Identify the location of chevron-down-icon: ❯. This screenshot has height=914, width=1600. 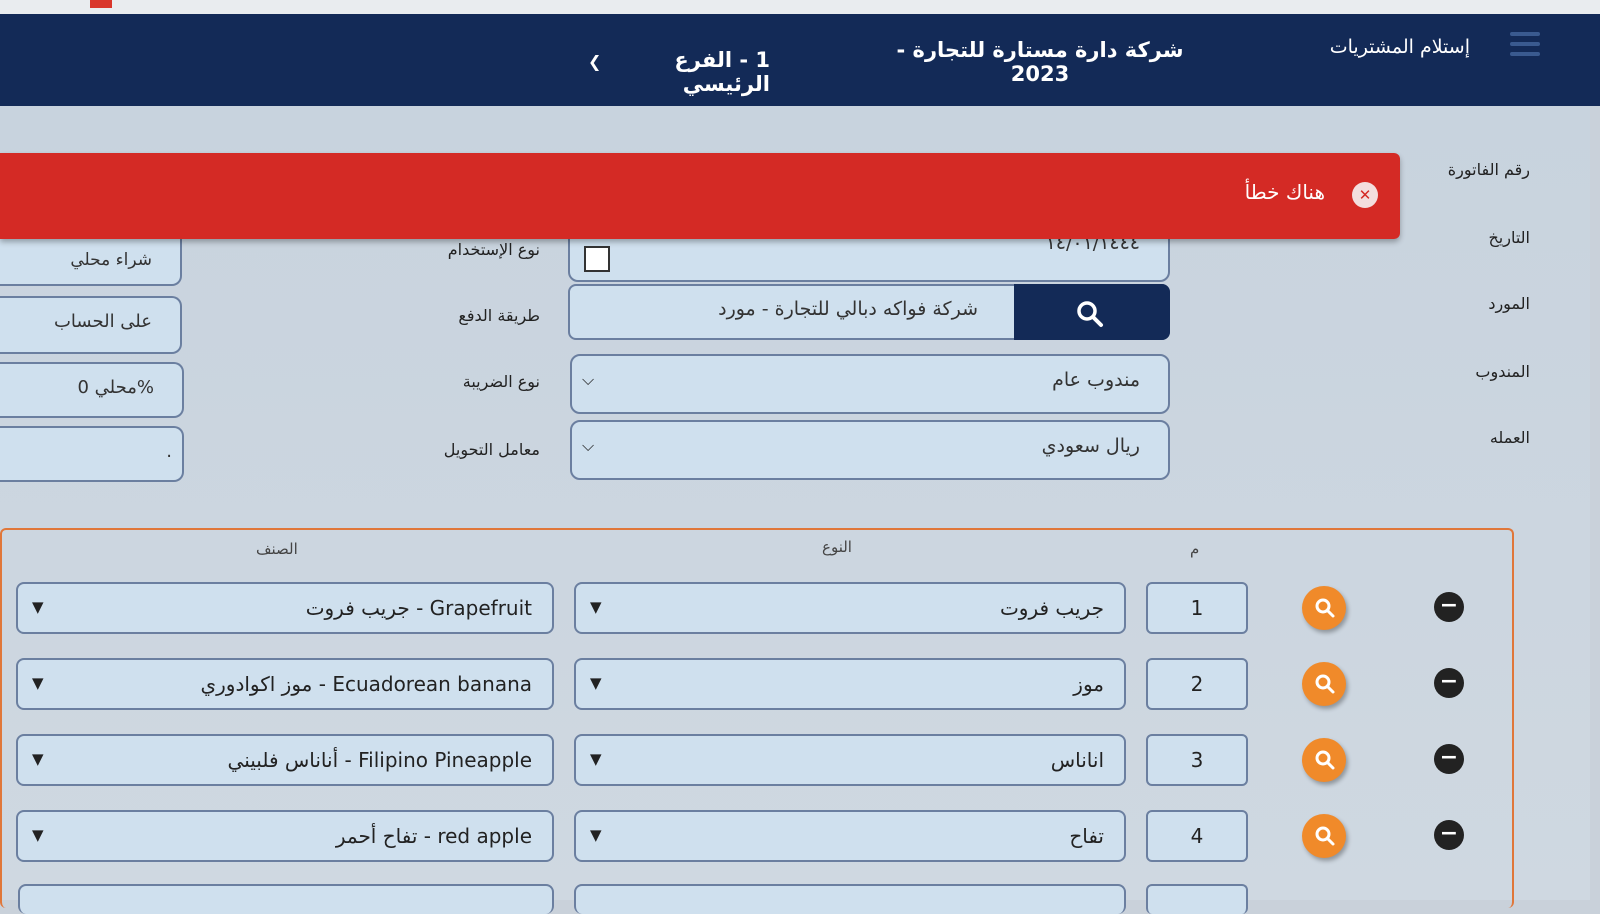
(595, 61).